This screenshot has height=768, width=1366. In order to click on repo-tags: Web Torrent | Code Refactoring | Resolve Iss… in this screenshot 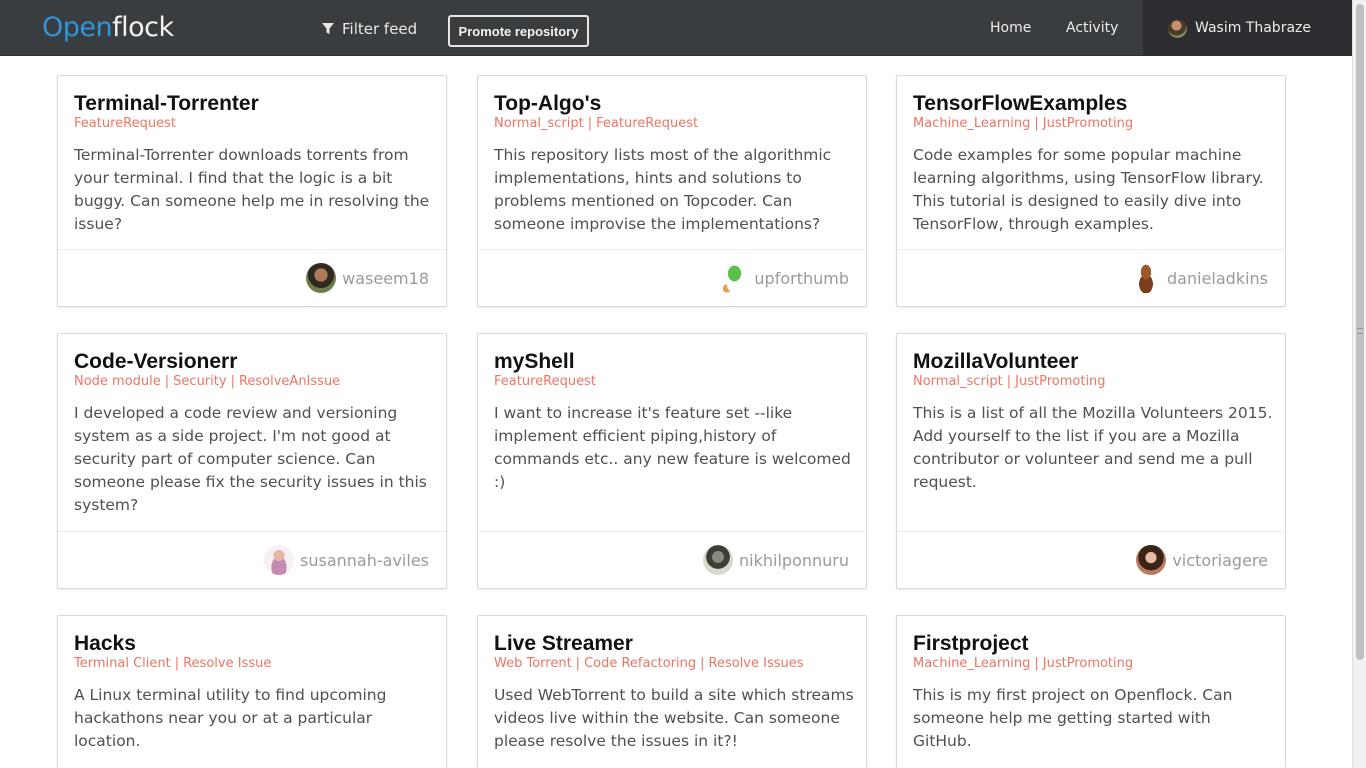, I will do `click(649, 663)`.